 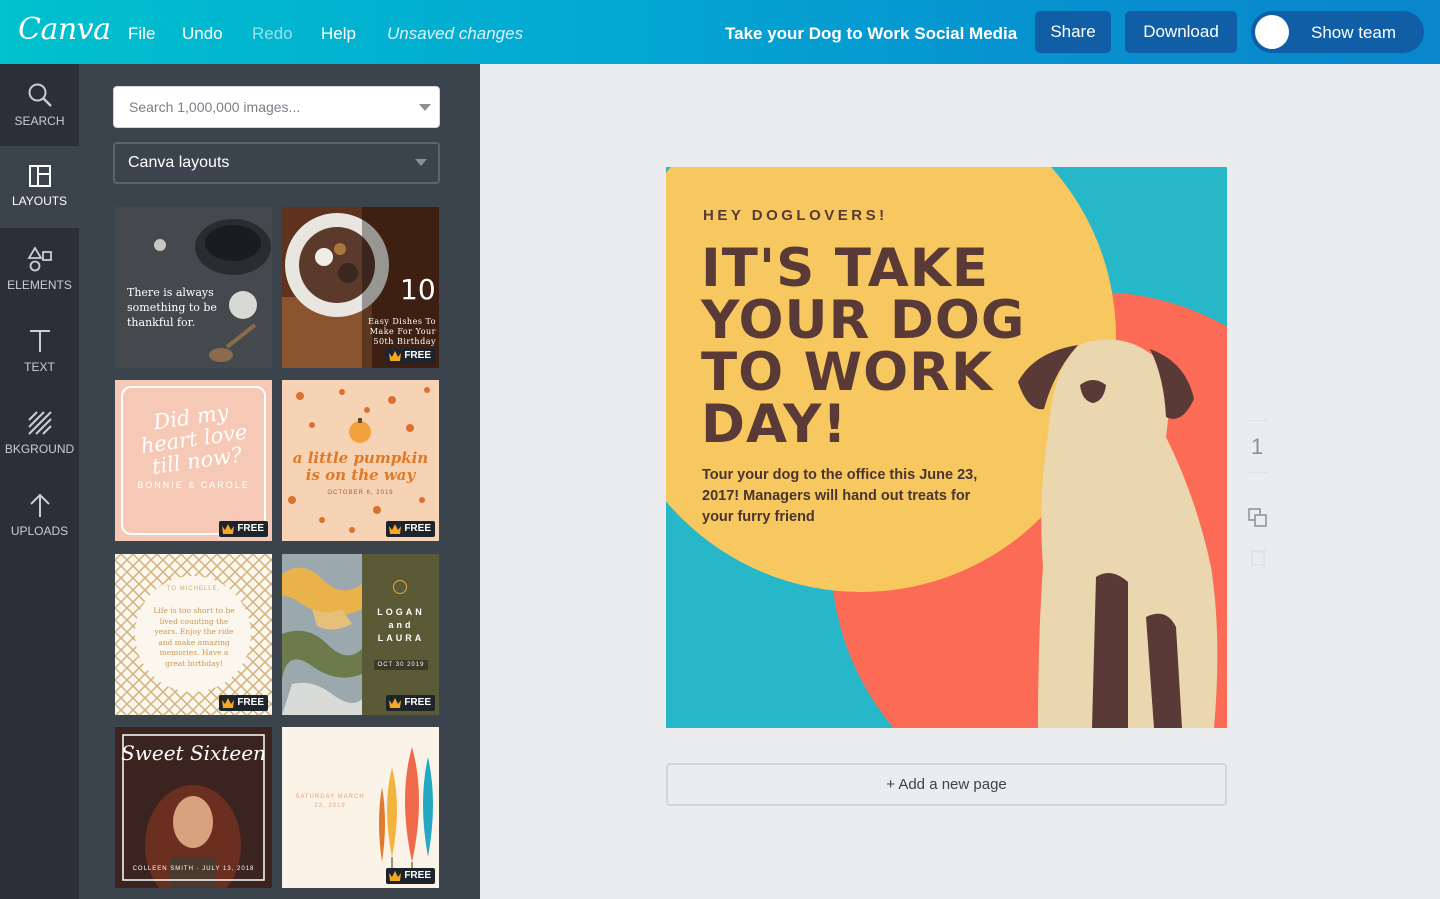 I want to click on image-search-box, so click(x=276, y=107).